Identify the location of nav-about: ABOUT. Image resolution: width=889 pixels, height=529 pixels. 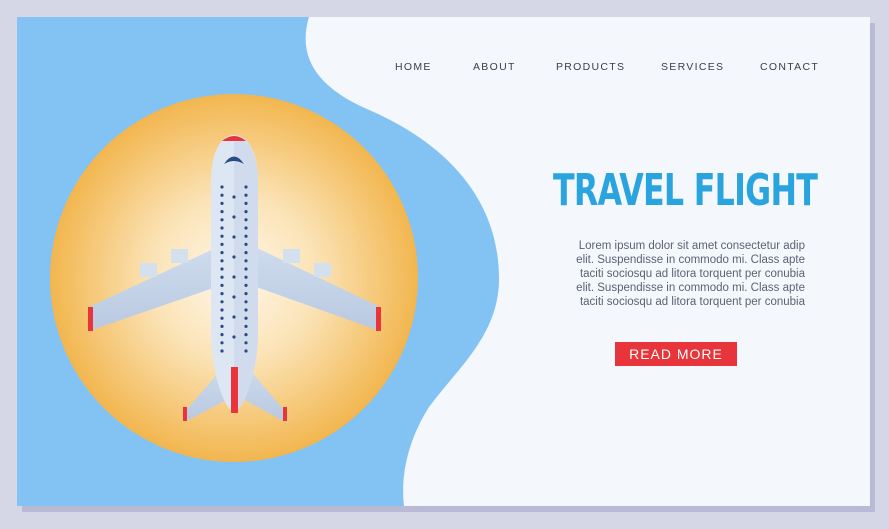
(494, 67).